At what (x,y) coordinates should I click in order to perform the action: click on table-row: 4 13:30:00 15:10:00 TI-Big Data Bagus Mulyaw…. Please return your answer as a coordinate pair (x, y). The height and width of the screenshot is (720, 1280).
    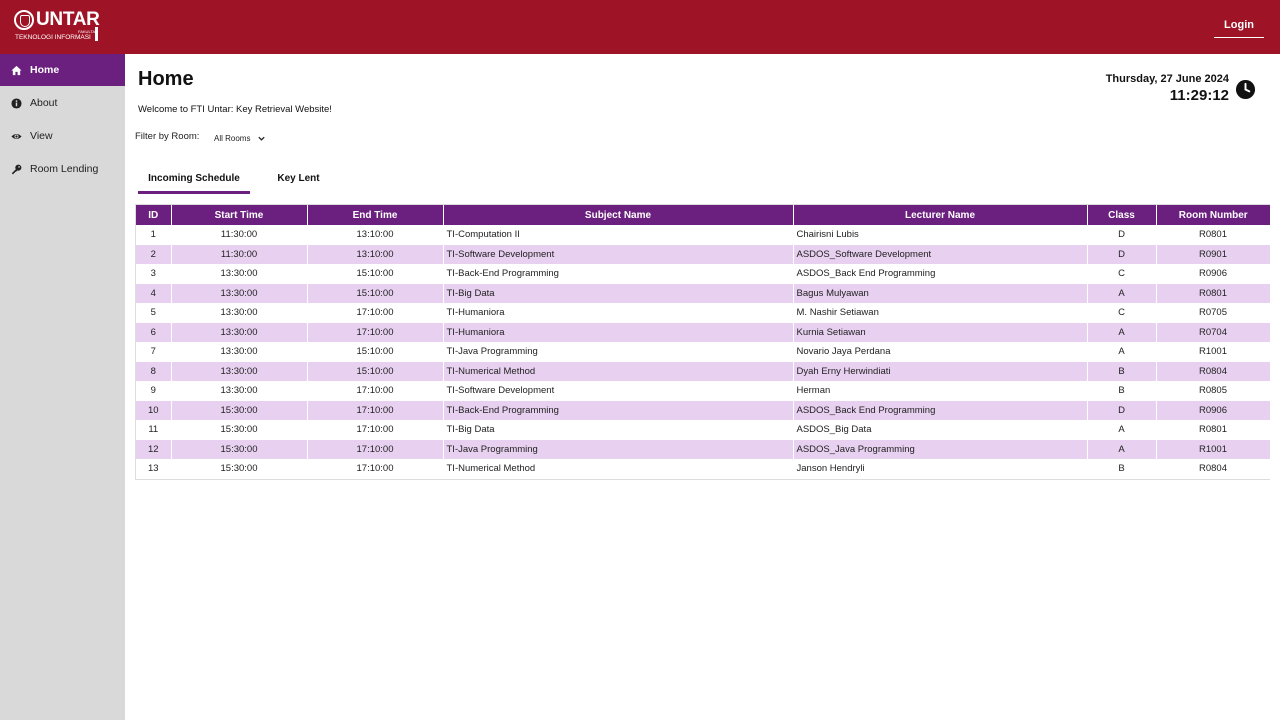
    Looking at the image, I should click on (703, 293).